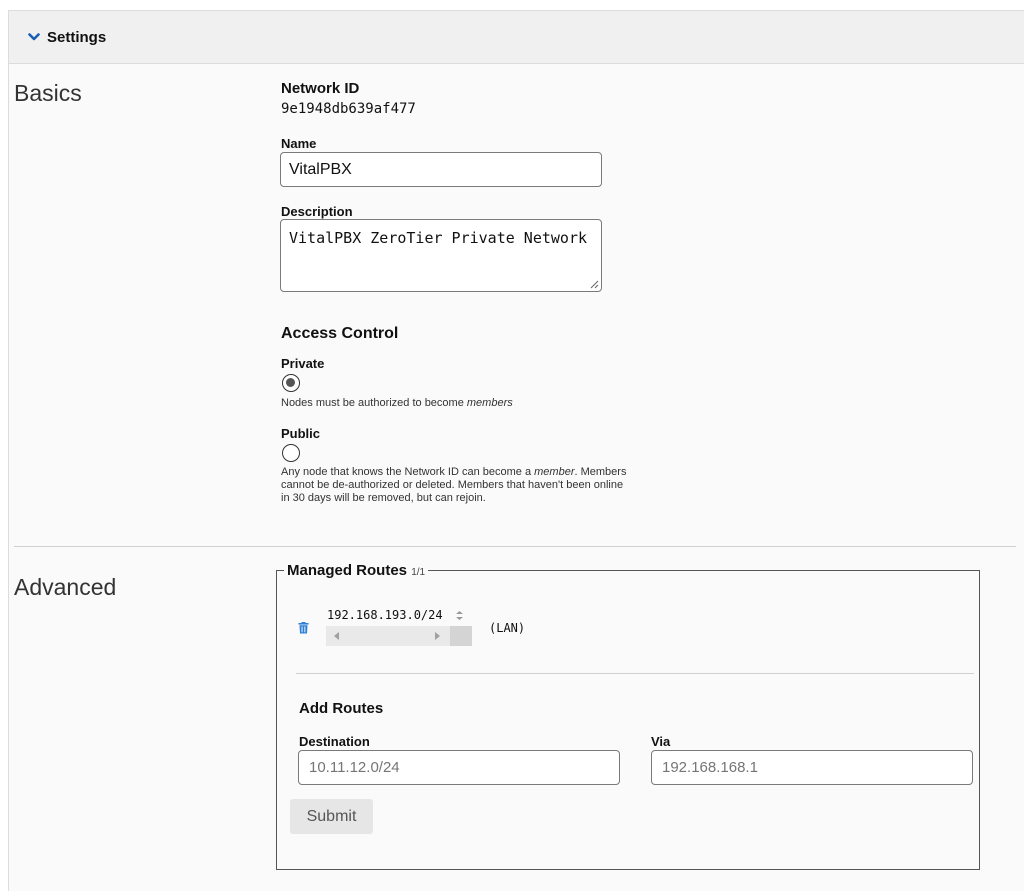 The width and height of the screenshot is (1024, 891). I want to click on section-divider, so click(515, 546).